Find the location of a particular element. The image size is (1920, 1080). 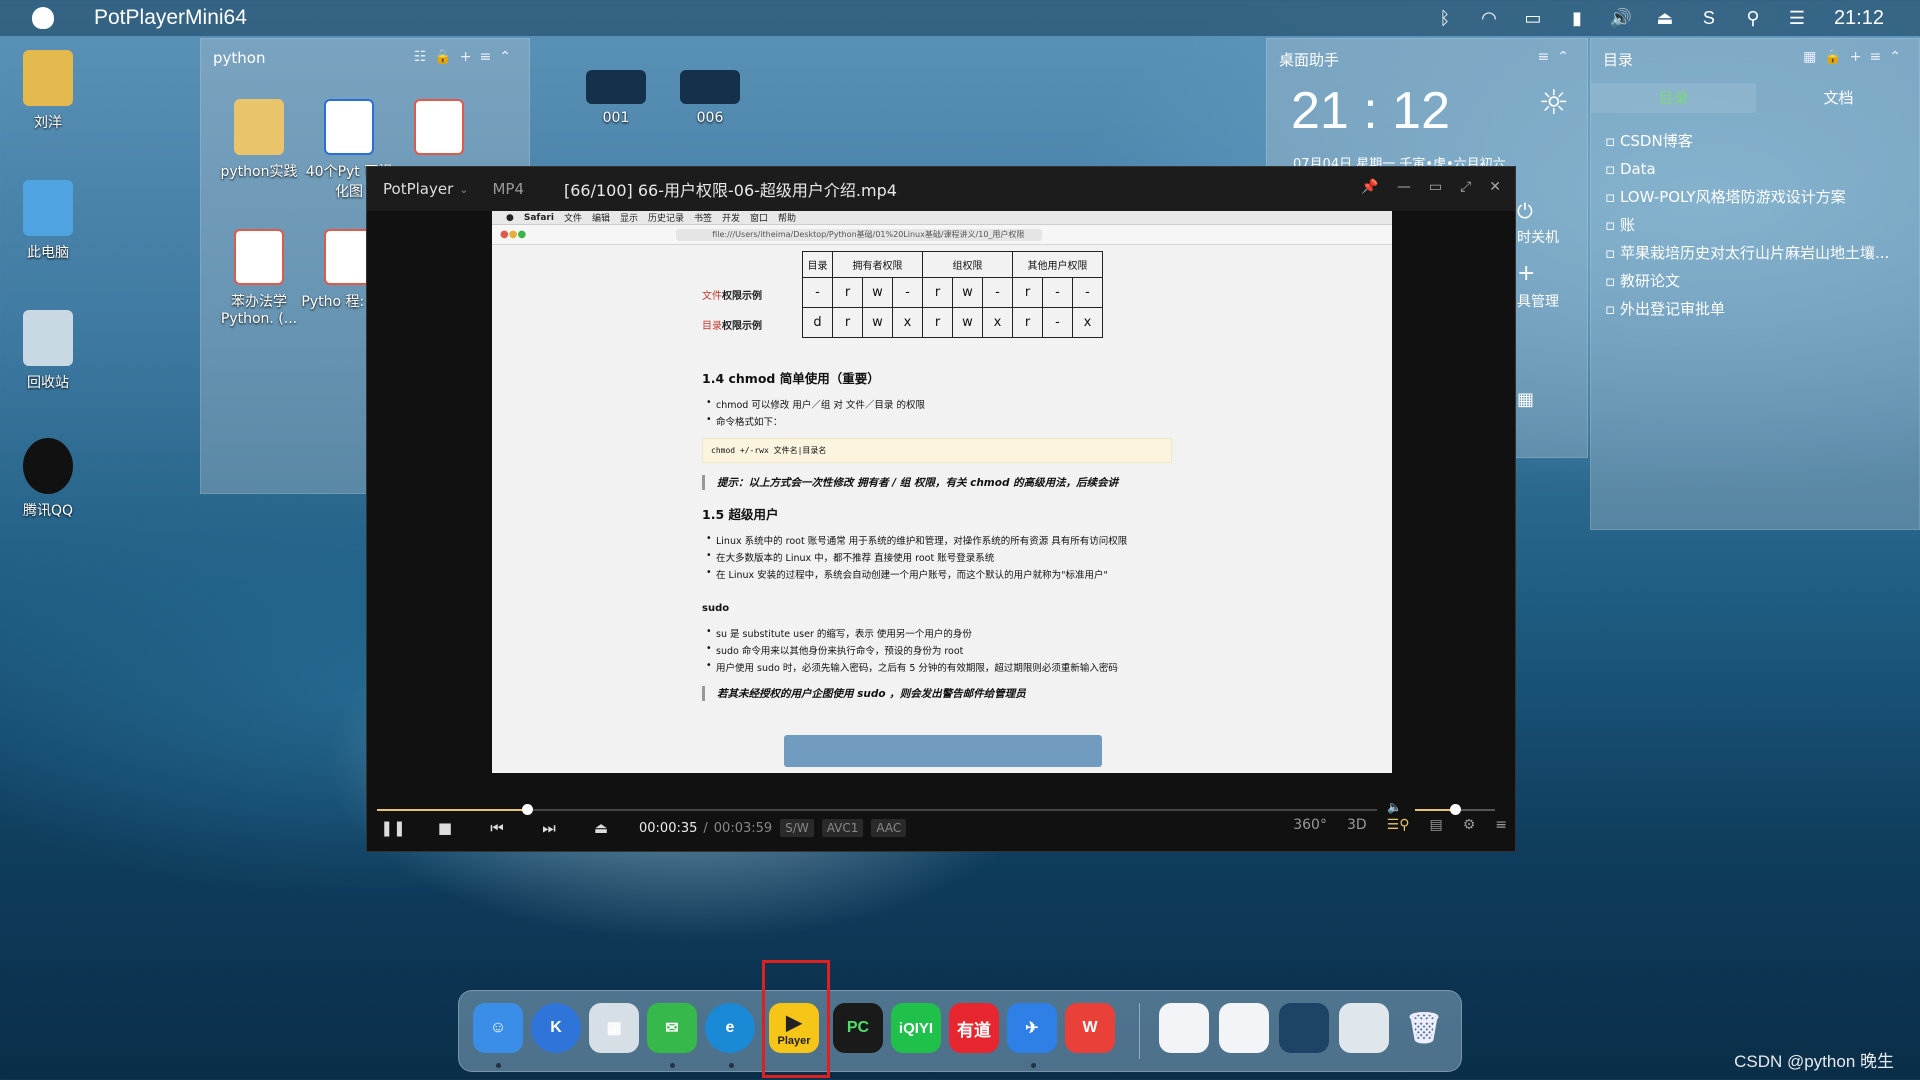

desktop-icon-computer: 此电脑 is located at coordinates (48, 221).